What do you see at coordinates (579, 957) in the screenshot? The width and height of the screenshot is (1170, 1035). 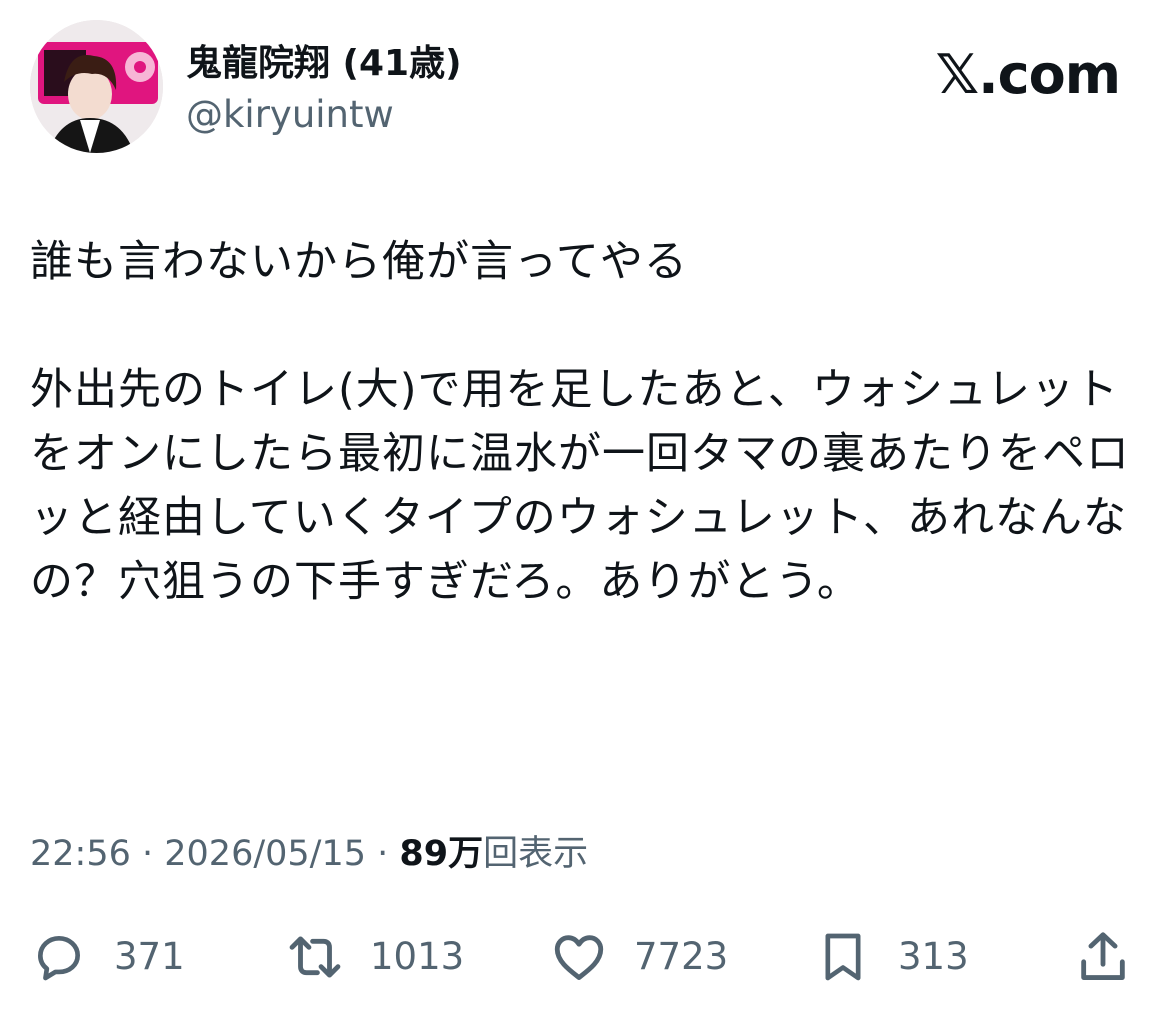 I see `heart-icon` at bounding box center [579, 957].